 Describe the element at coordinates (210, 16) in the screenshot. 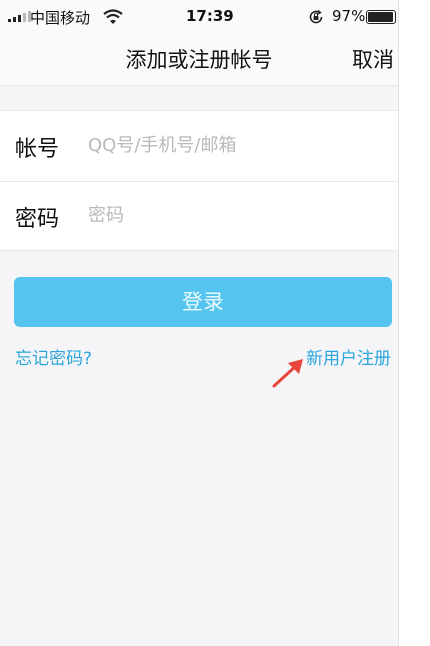

I see `status-time: 17:39` at that location.